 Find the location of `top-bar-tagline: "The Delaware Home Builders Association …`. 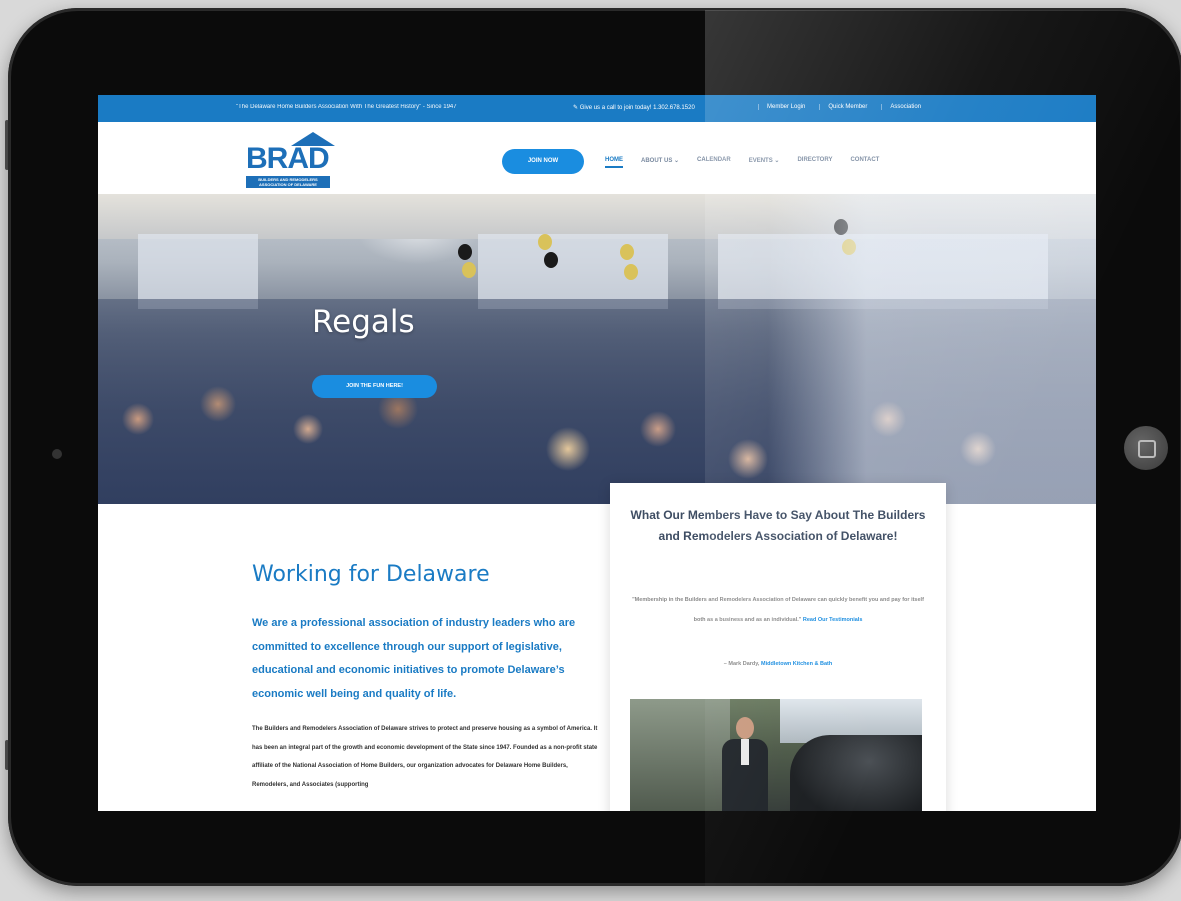

top-bar-tagline: "The Delaware Home Builders Association … is located at coordinates (346, 107).